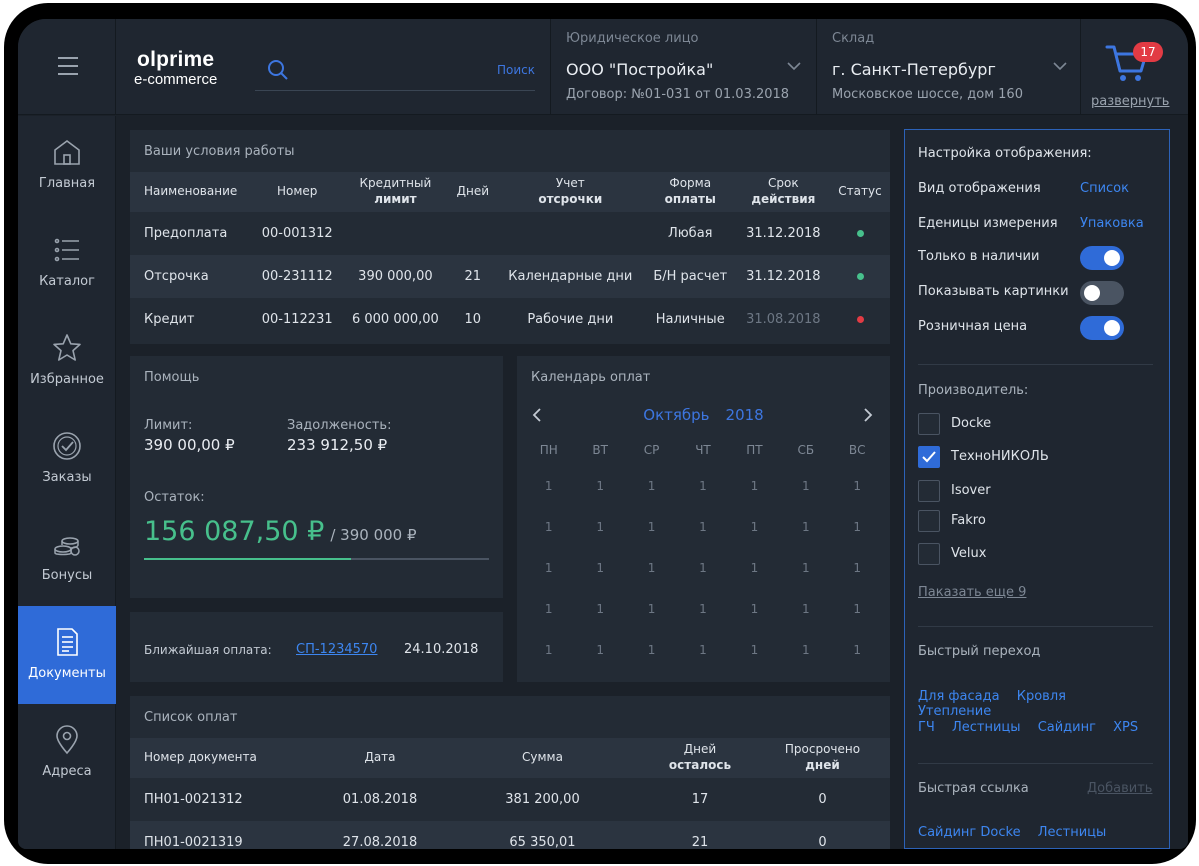 This screenshot has height=866, width=1199. Describe the element at coordinates (959, 696) in the screenshot. I see `quick-link: Для фасада` at that location.